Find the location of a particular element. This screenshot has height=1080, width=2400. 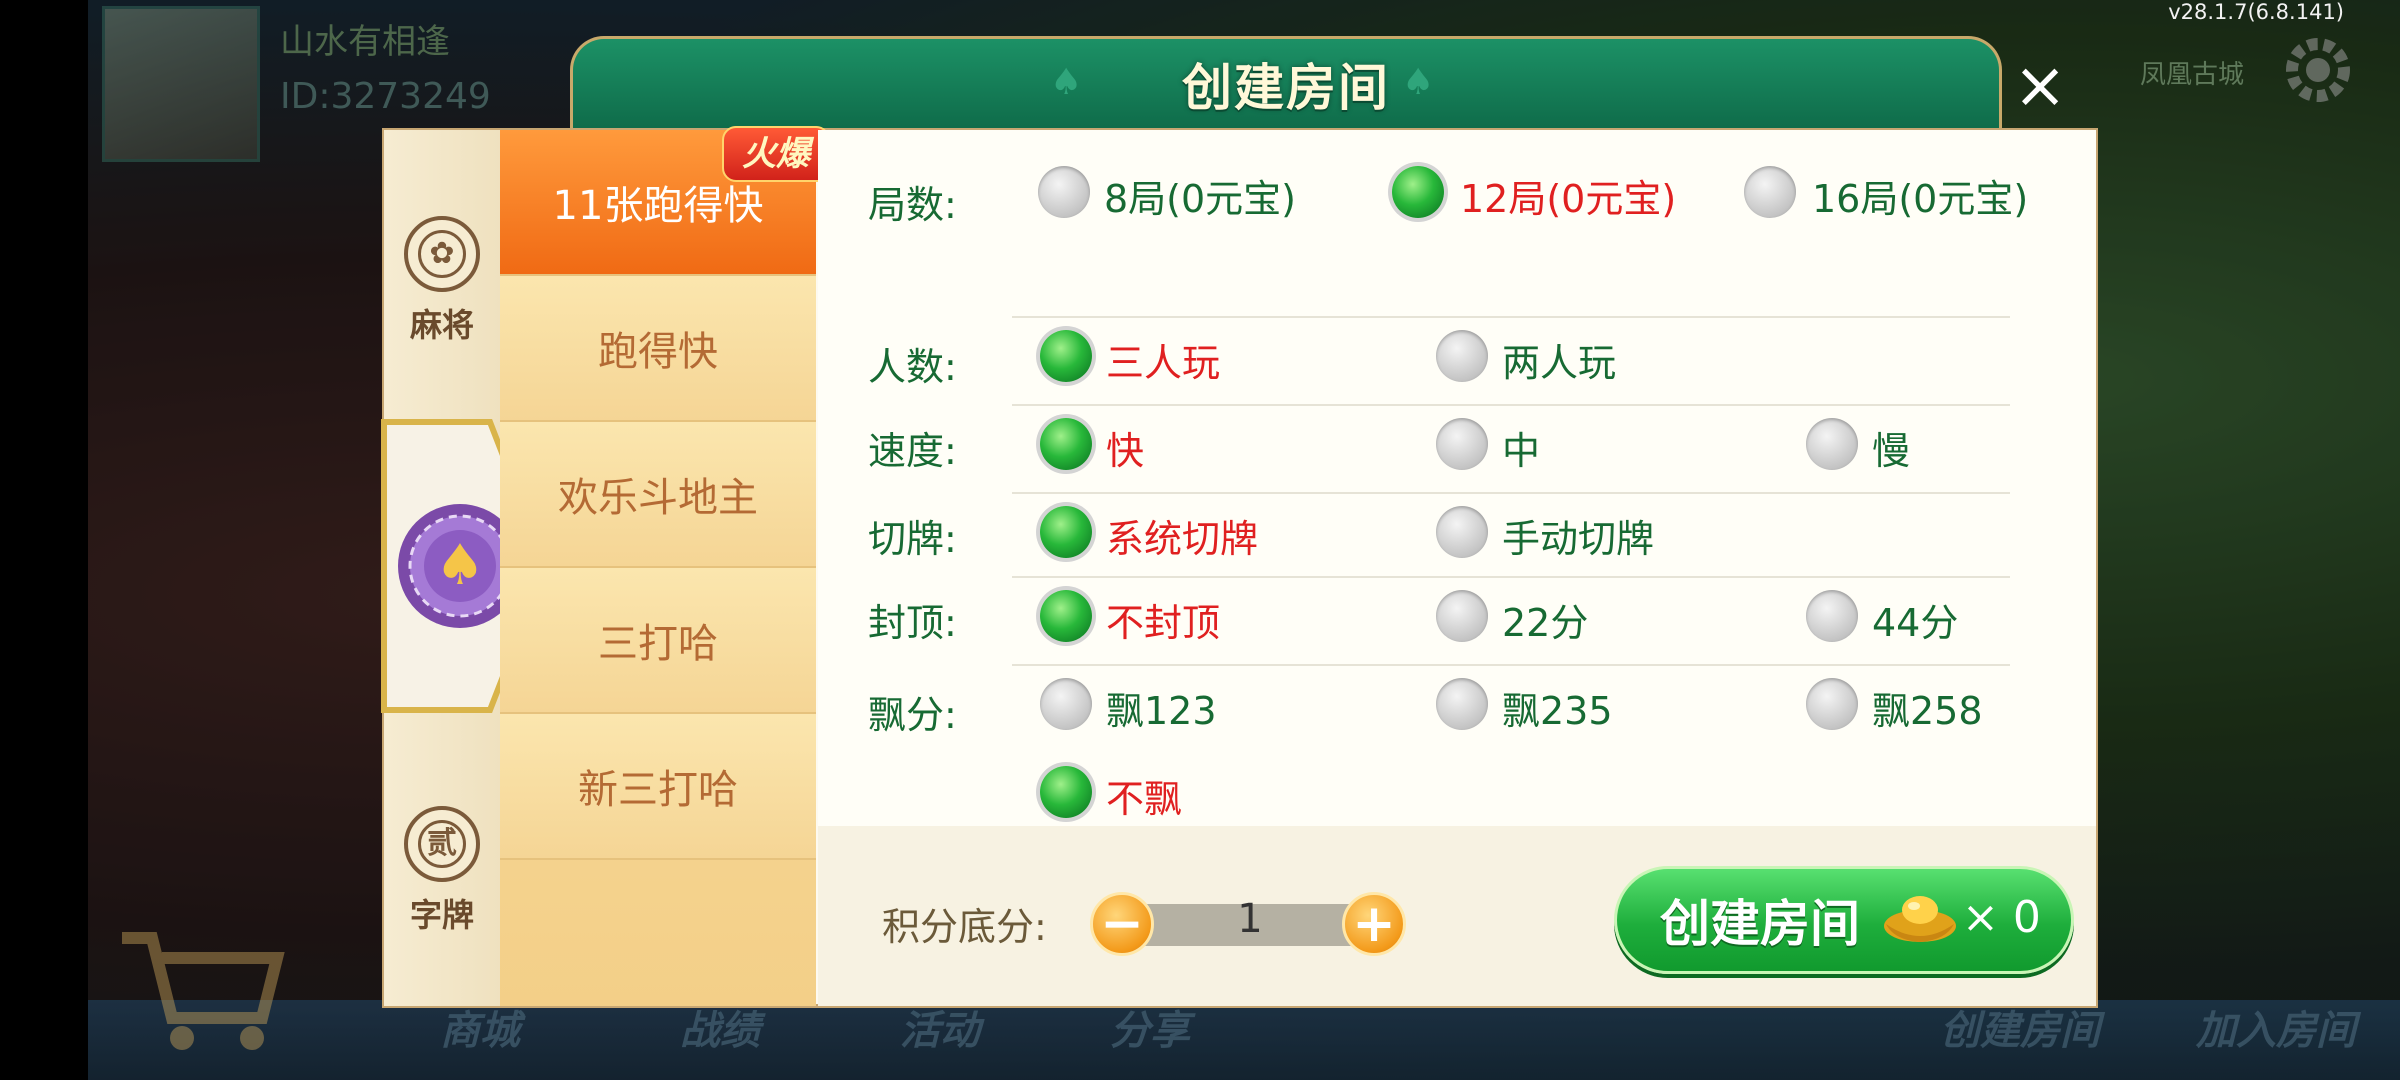

zipai-tile-icon: 贰 is located at coordinates (442, 844).